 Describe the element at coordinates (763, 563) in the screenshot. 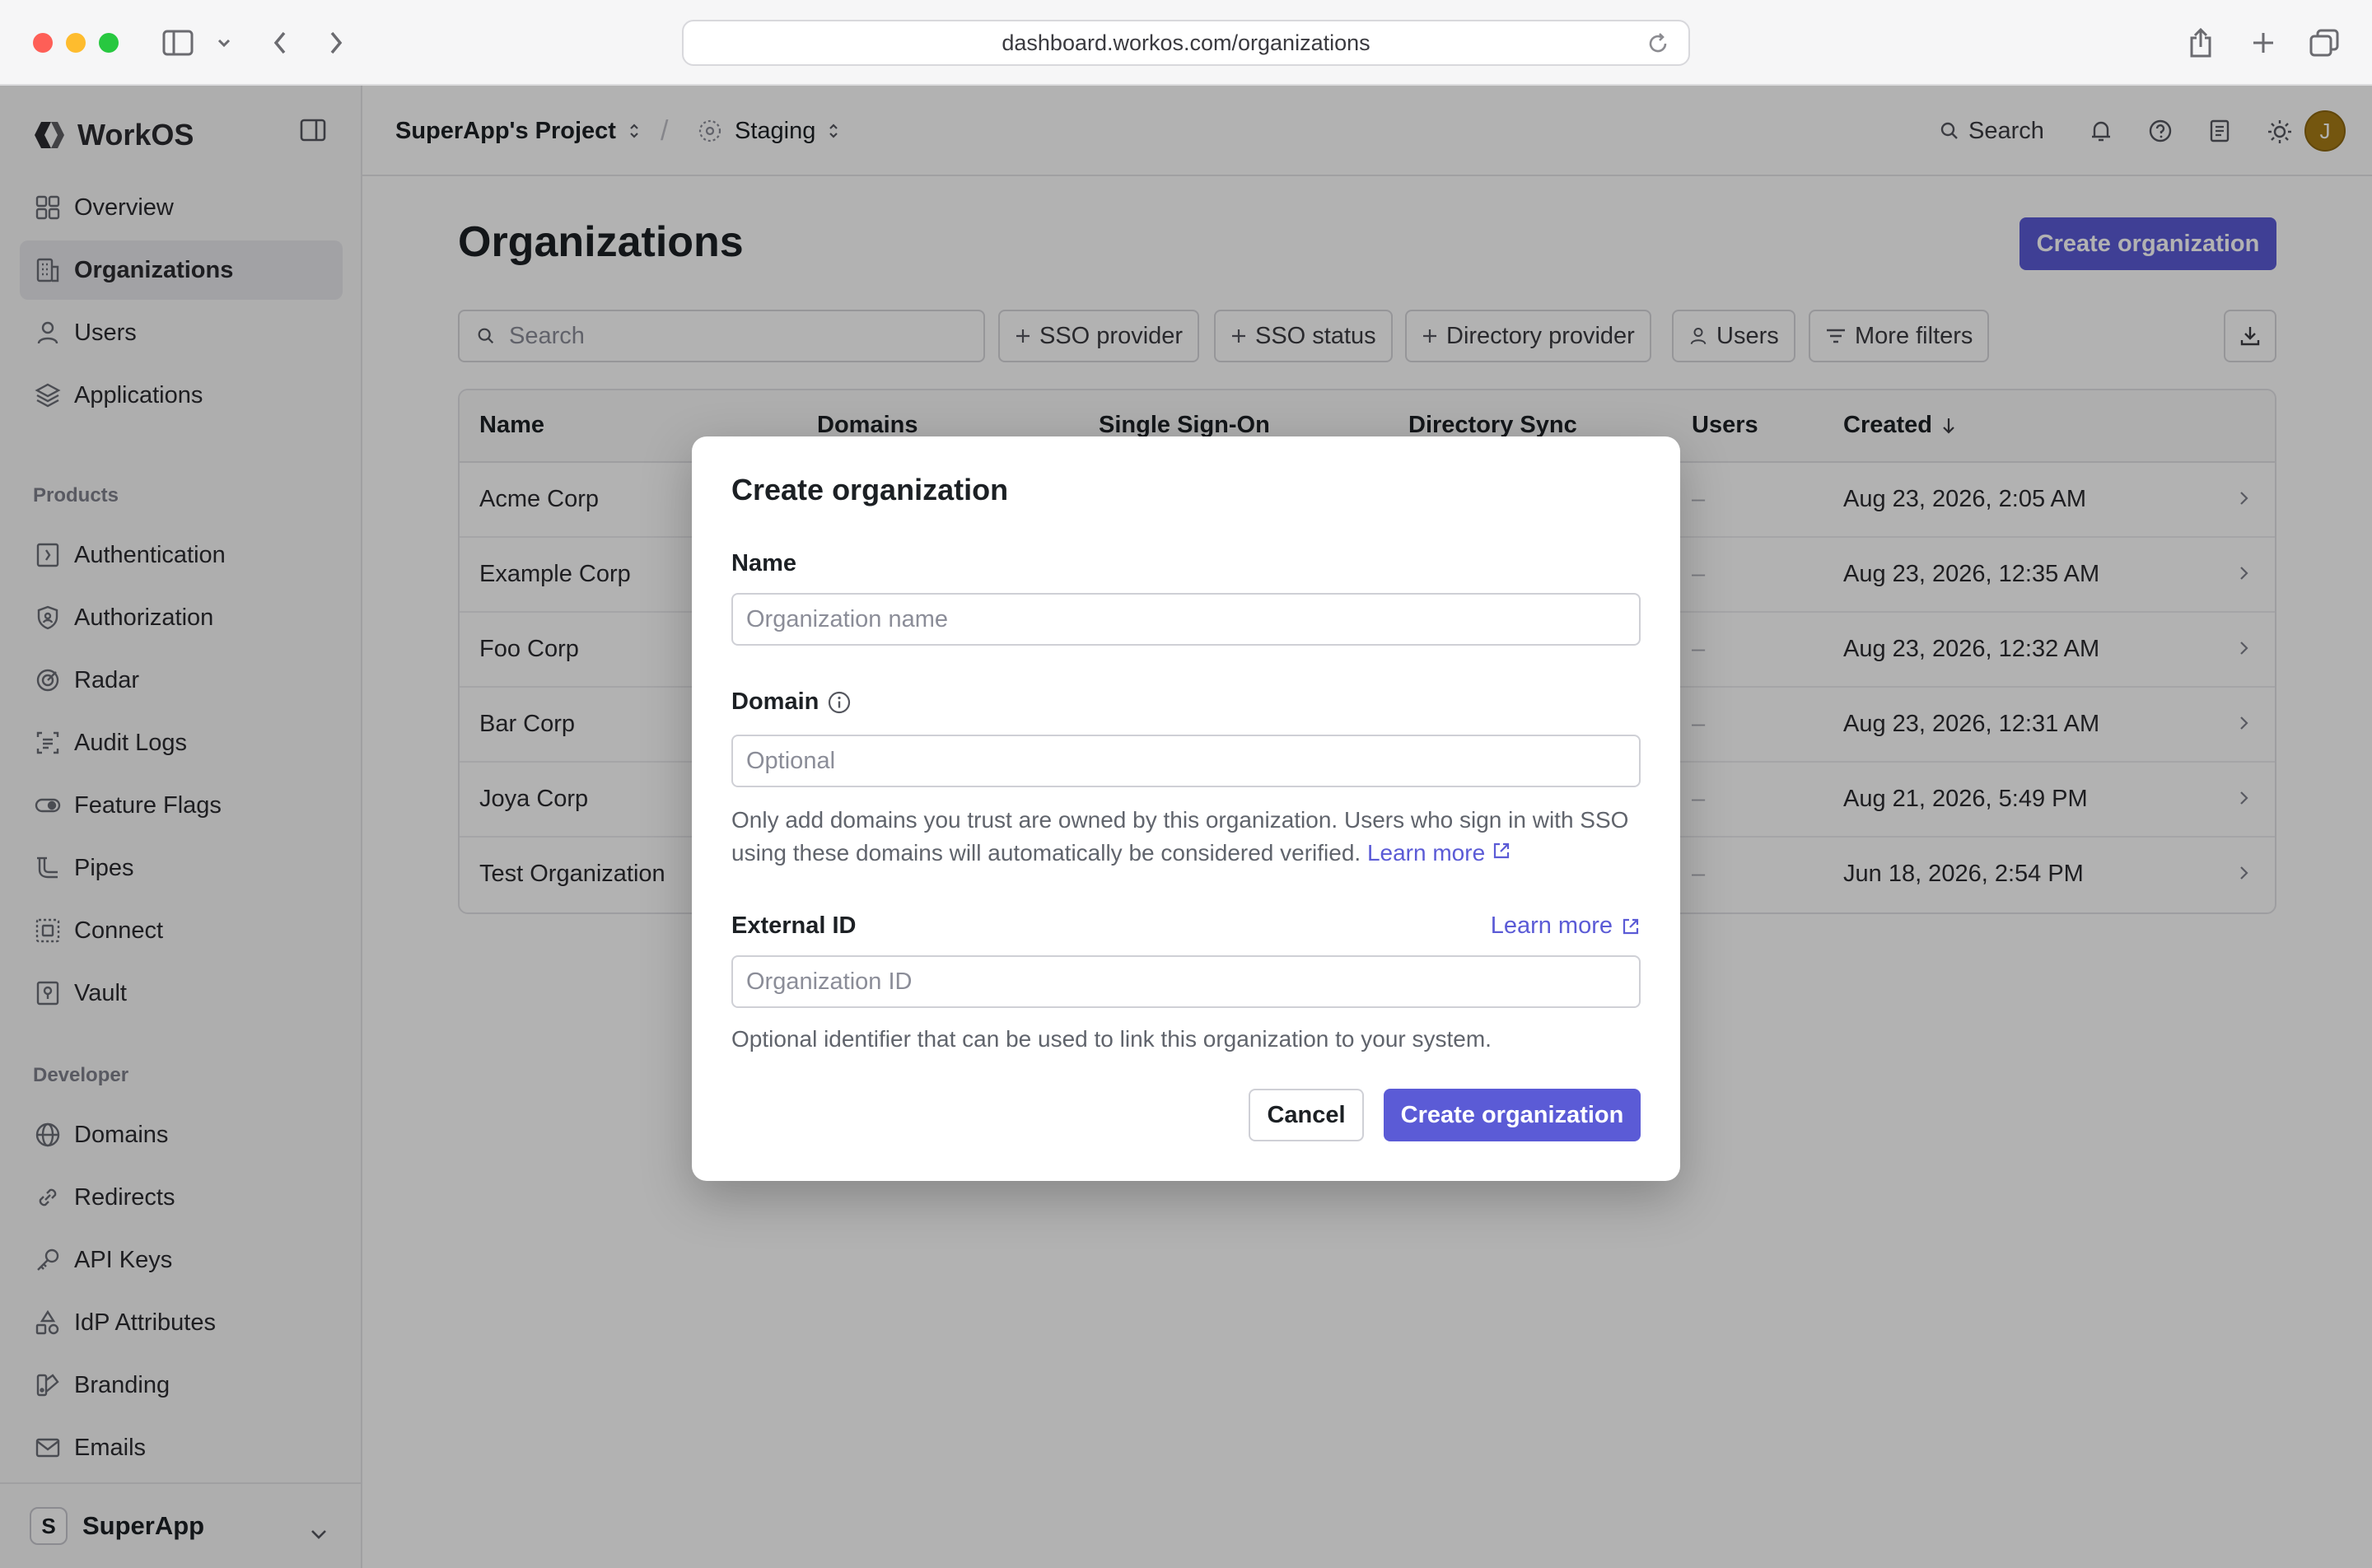

I see `name-label: Name` at that location.